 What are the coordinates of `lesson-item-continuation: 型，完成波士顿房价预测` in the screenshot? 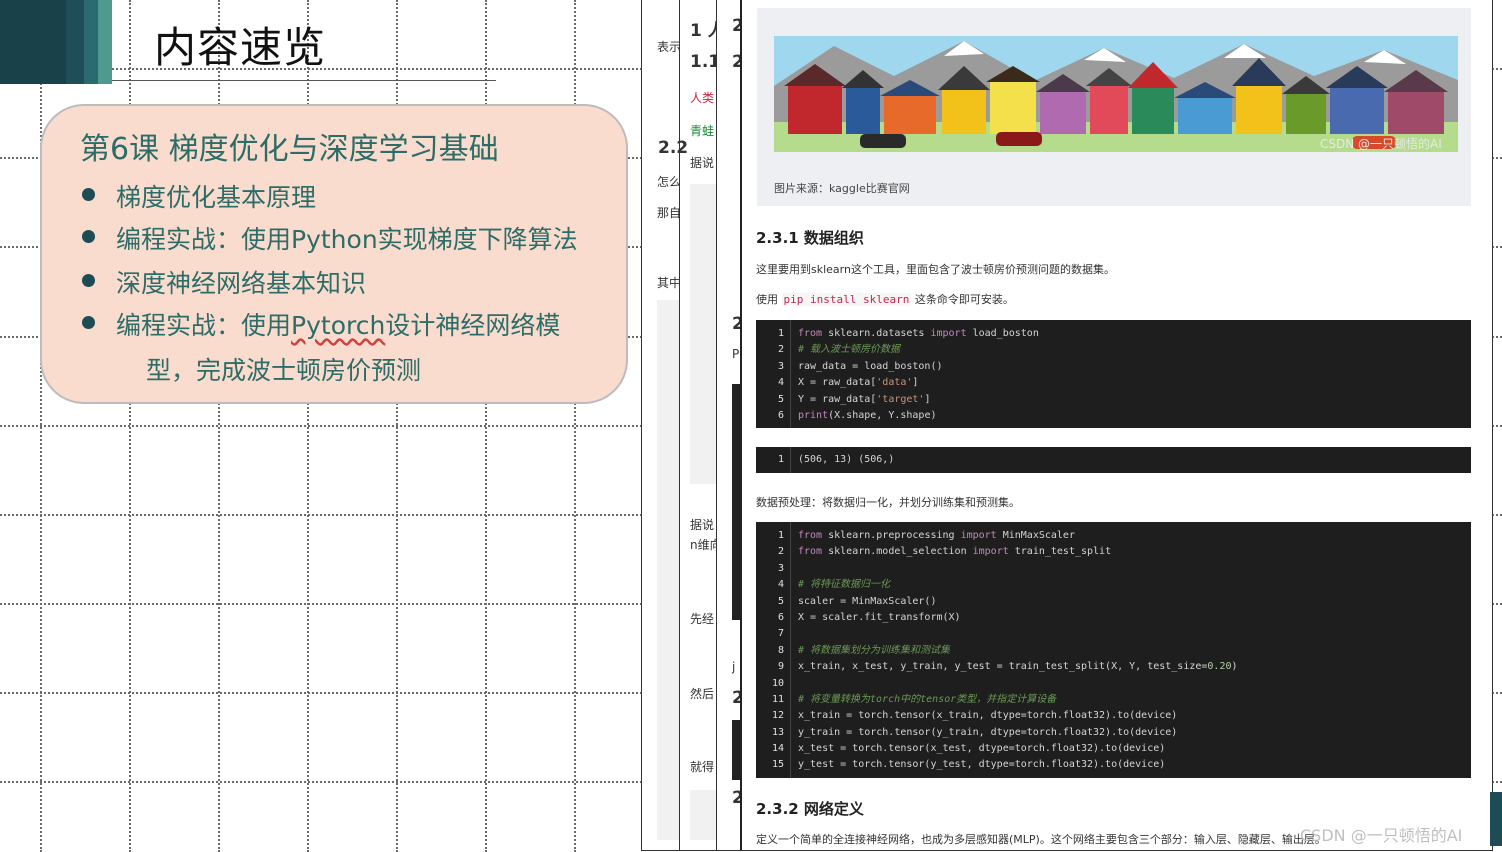 It's located at (283, 369).